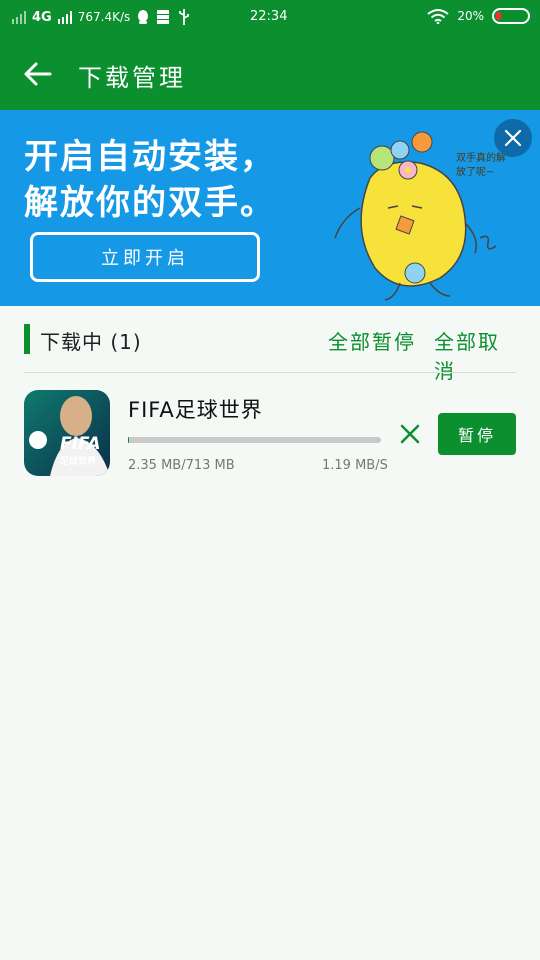  I want to click on downloading-section-header: 下载中 (1) 全部暂停 全部取消, so click(270, 352).